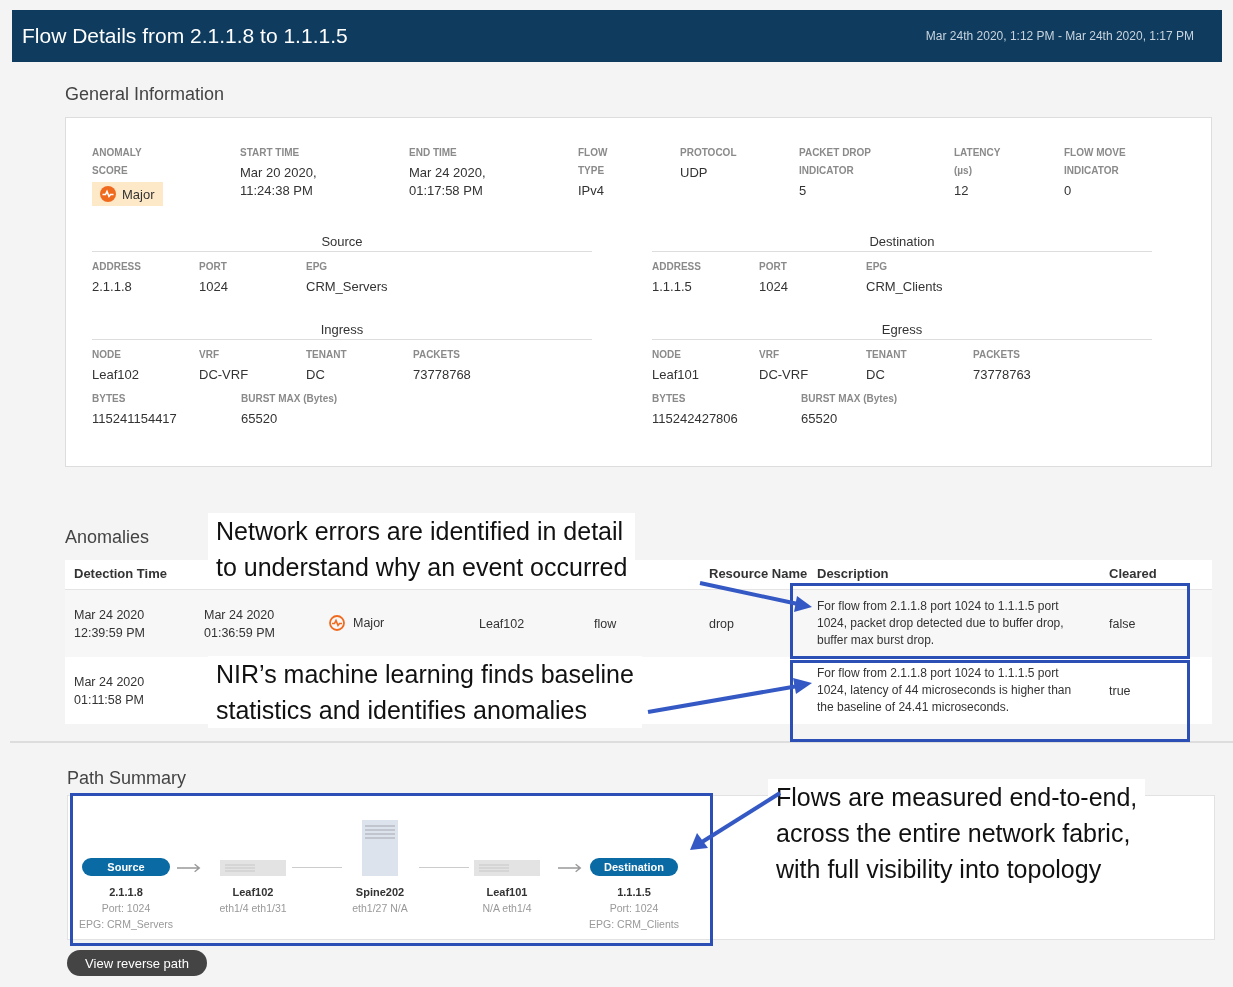 This screenshot has height=987, width=1233. I want to click on table-cell: Mar 24 2020 01:36:59 PM, so click(239, 623).